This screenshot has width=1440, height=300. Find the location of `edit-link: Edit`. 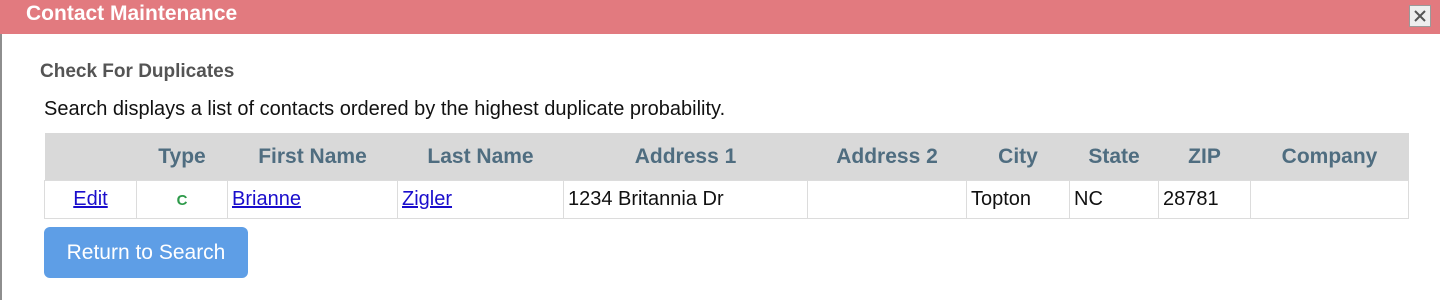

edit-link: Edit is located at coordinates (90, 199).